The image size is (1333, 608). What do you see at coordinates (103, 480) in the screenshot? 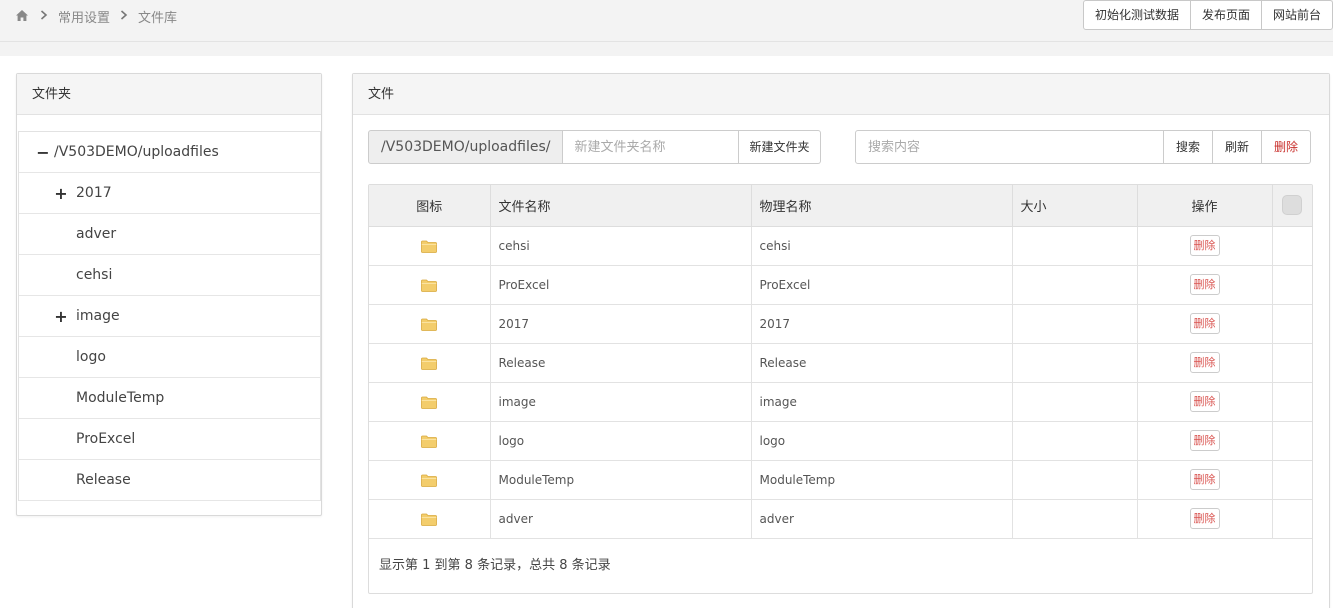
I see `tree-item-label: Release` at bounding box center [103, 480].